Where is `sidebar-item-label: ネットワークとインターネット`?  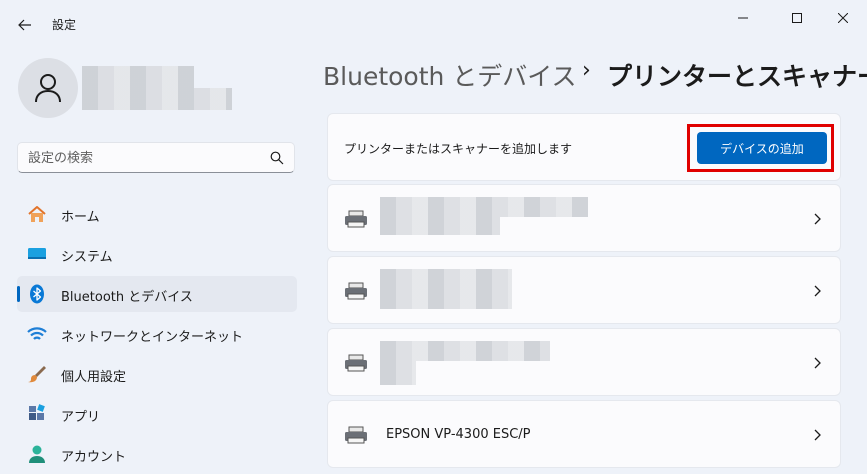 sidebar-item-label: ネットワークとインターネット is located at coordinates (152, 337).